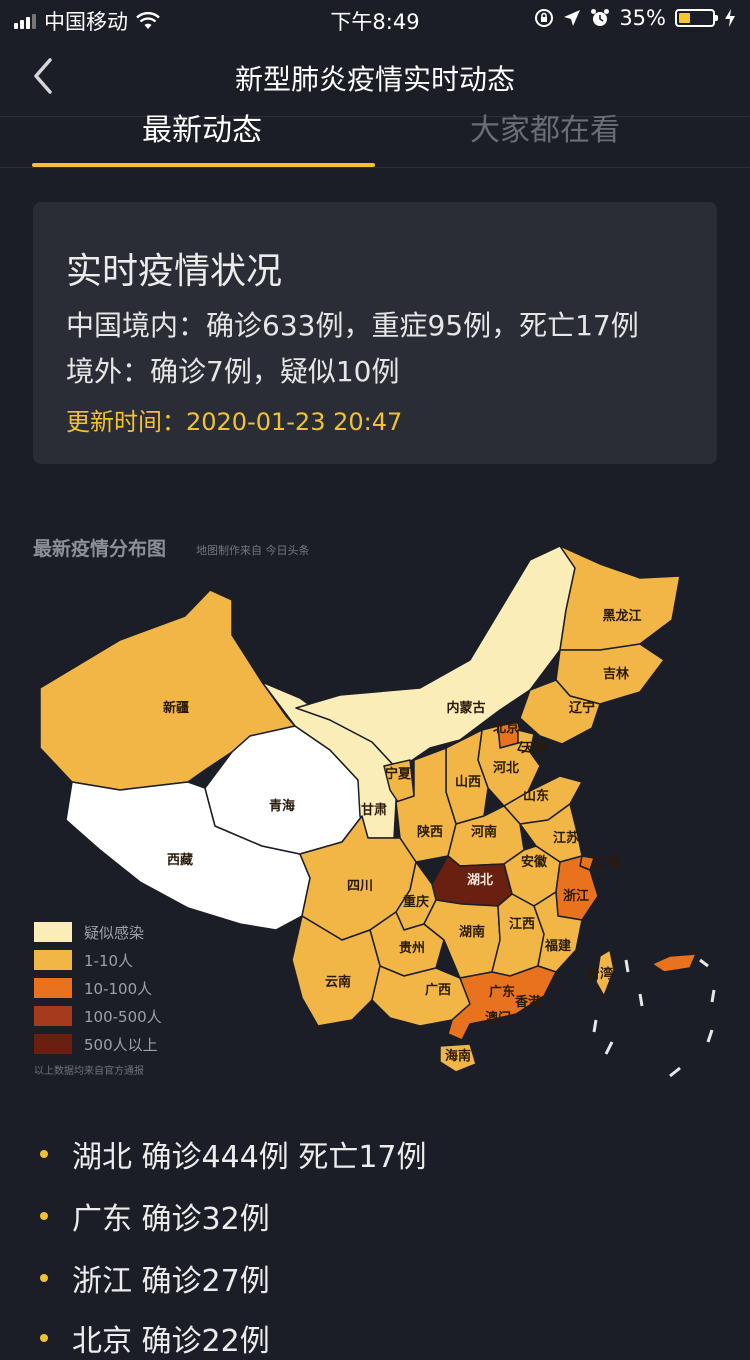  I want to click on label-guangxi: 广西, so click(438, 990).